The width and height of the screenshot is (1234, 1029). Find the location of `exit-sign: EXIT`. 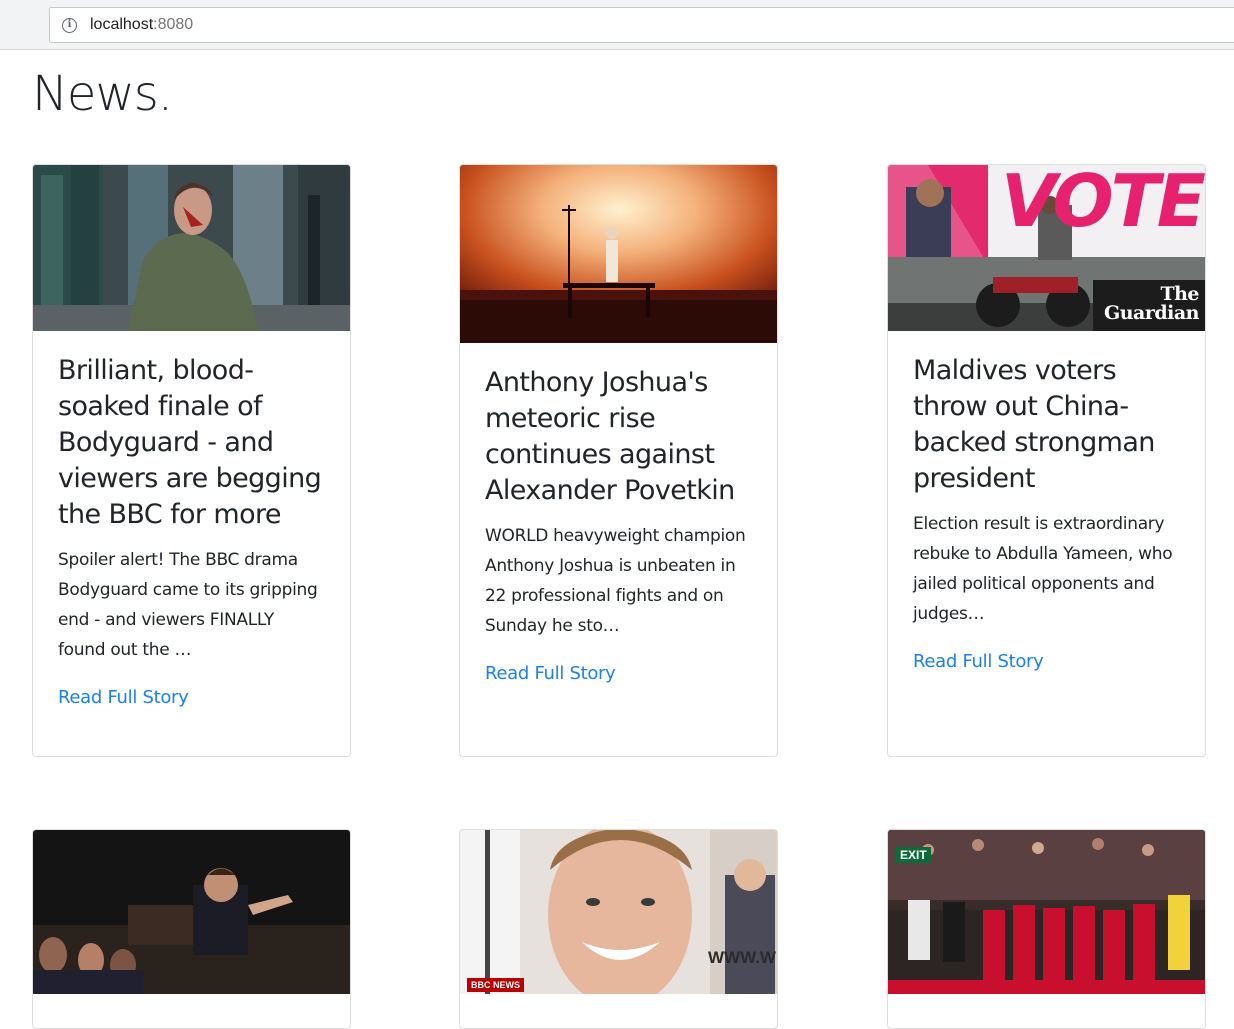

exit-sign: EXIT is located at coordinates (913, 855).